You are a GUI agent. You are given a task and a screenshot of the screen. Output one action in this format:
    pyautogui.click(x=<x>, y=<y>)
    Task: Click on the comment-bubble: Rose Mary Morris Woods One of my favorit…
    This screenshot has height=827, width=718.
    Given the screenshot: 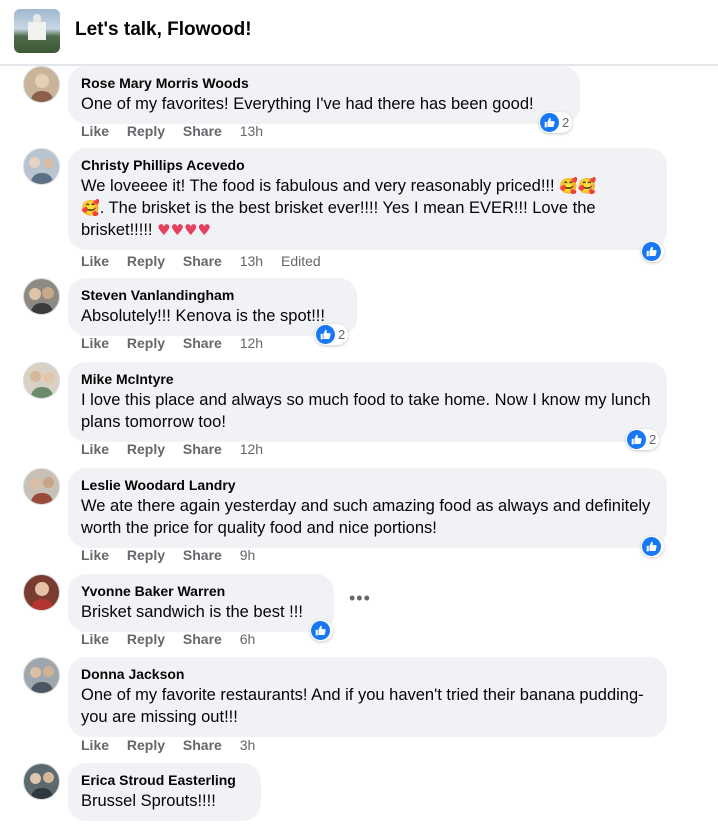 What is the action you would take?
    pyautogui.click(x=324, y=95)
    